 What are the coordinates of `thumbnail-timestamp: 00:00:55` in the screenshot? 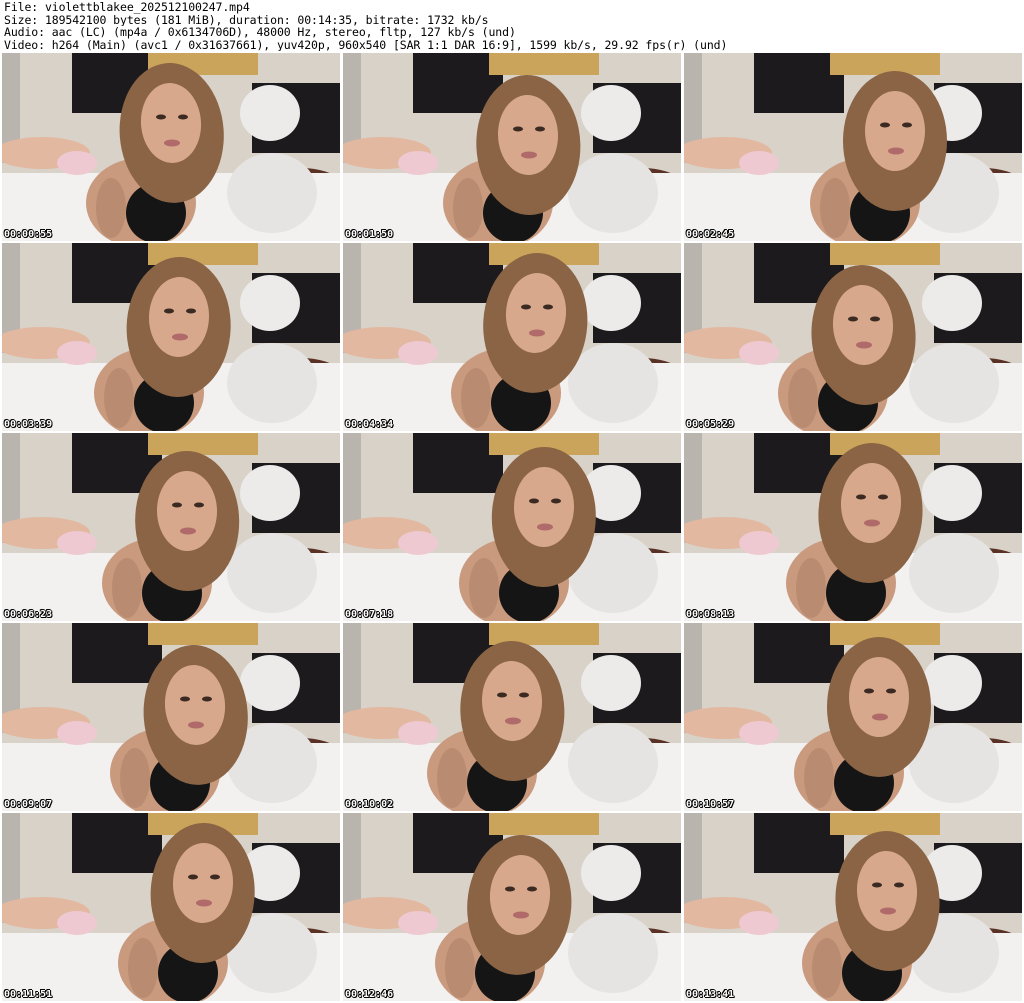 It's located at (28, 234).